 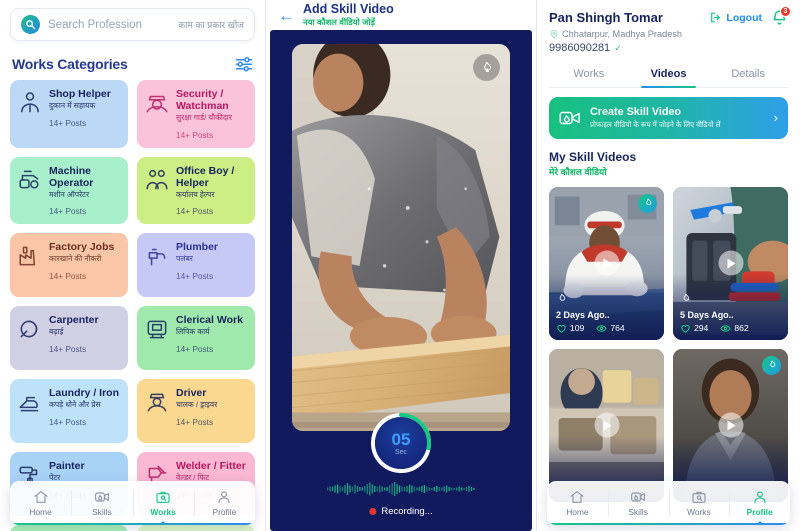 I want to click on section-title: My Skill Videos, so click(x=593, y=156).